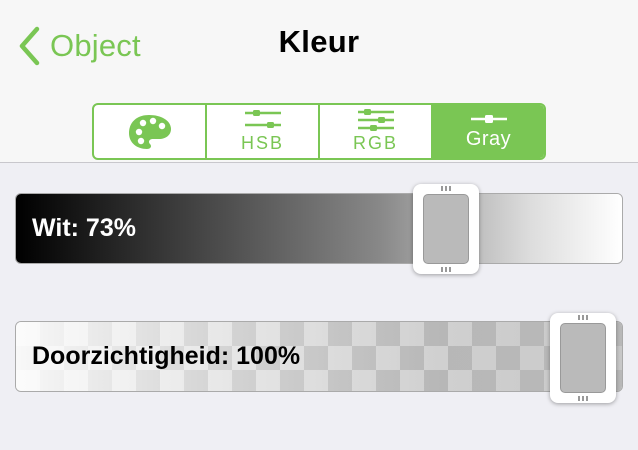  Describe the element at coordinates (375, 143) in the screenshot. I see `tab-rgb-label: RGB` at that location.